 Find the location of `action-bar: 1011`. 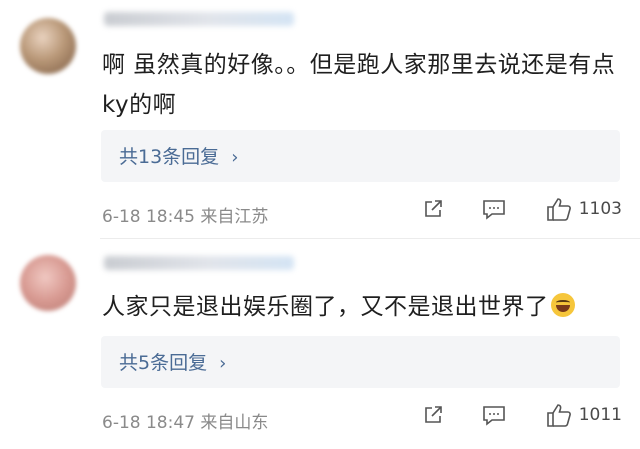

action-bar: 1011 is located at coordinates (521, 415).